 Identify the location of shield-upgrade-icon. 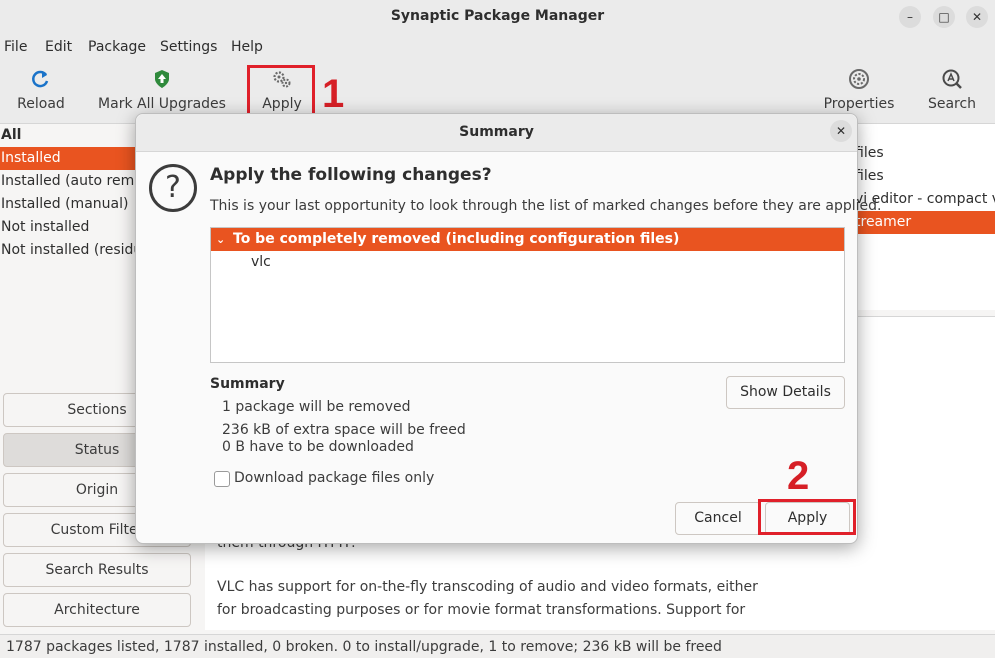
(162, 79).